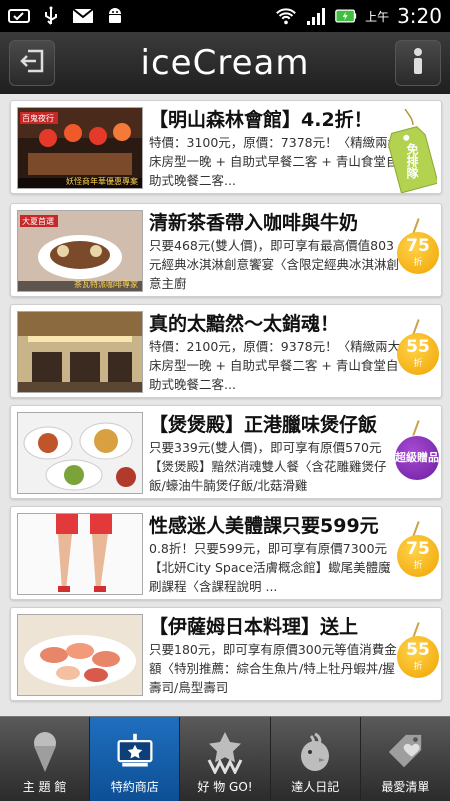  I want to click on tab-label: 最愛清單, so click(405, 787).